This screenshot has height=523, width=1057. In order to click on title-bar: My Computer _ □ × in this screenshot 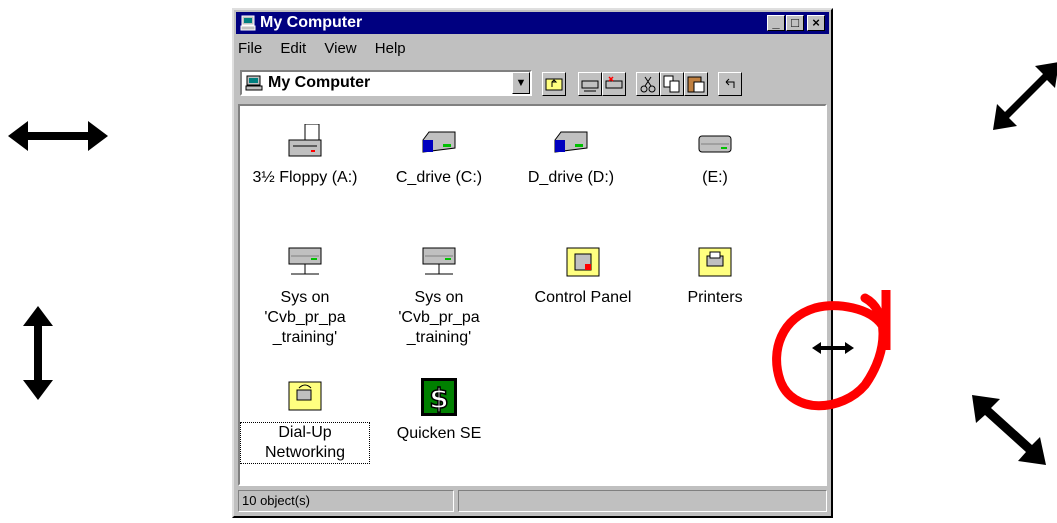, I will do `click(532, 23)`.